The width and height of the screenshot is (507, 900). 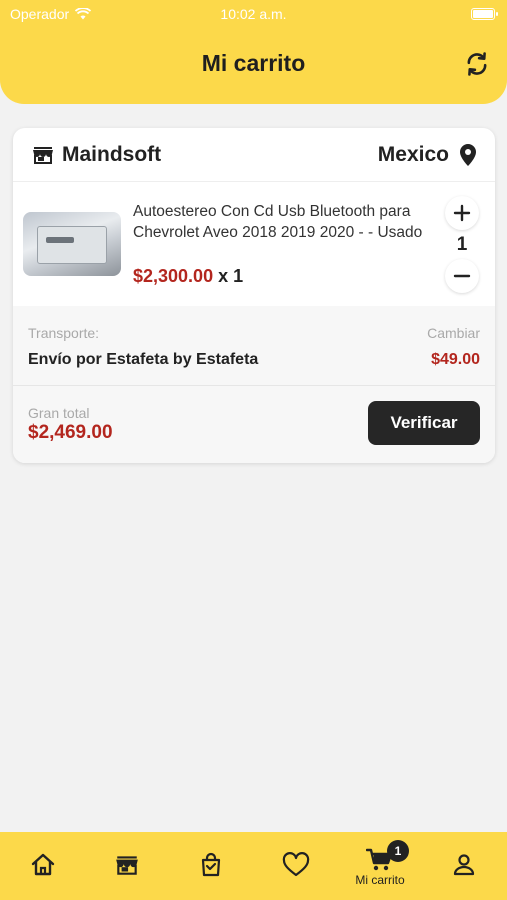 I want to click on location-name: Mexico, so click(x=413, y=154).